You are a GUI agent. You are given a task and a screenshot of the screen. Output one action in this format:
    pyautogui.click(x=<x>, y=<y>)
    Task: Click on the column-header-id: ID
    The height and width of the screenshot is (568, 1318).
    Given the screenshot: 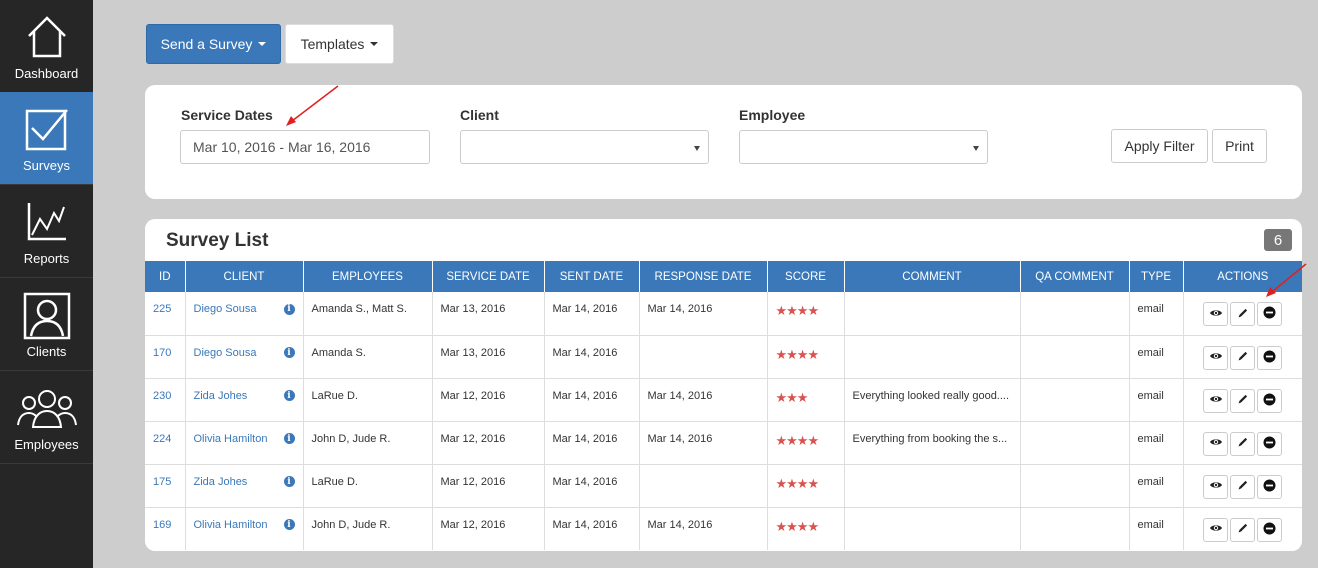 What is the action you would take?
    pyautogui.click(x=165, y=276)
    